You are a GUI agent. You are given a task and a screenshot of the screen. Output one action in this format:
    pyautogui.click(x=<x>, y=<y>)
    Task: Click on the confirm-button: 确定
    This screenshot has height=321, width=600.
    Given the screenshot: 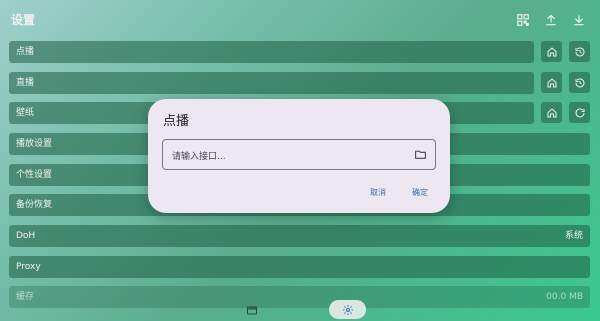 What is the action you would take?
    pyautogui.click(x=420, y=192)
    